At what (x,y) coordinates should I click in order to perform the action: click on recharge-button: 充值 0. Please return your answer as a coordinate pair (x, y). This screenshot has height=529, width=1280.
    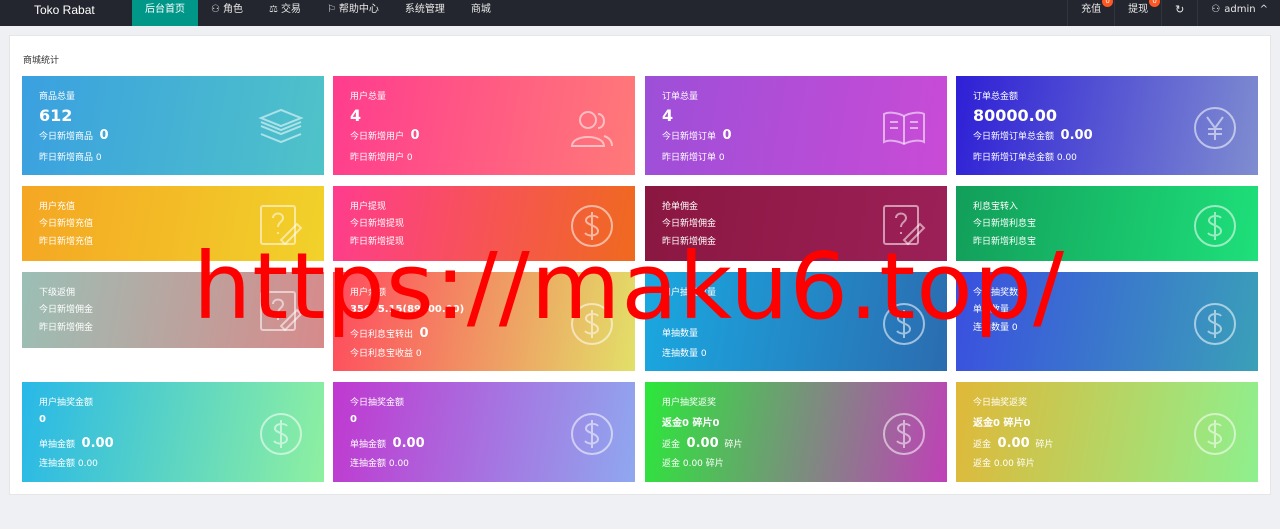
    Looking at the image, I should click on (1090, 13).